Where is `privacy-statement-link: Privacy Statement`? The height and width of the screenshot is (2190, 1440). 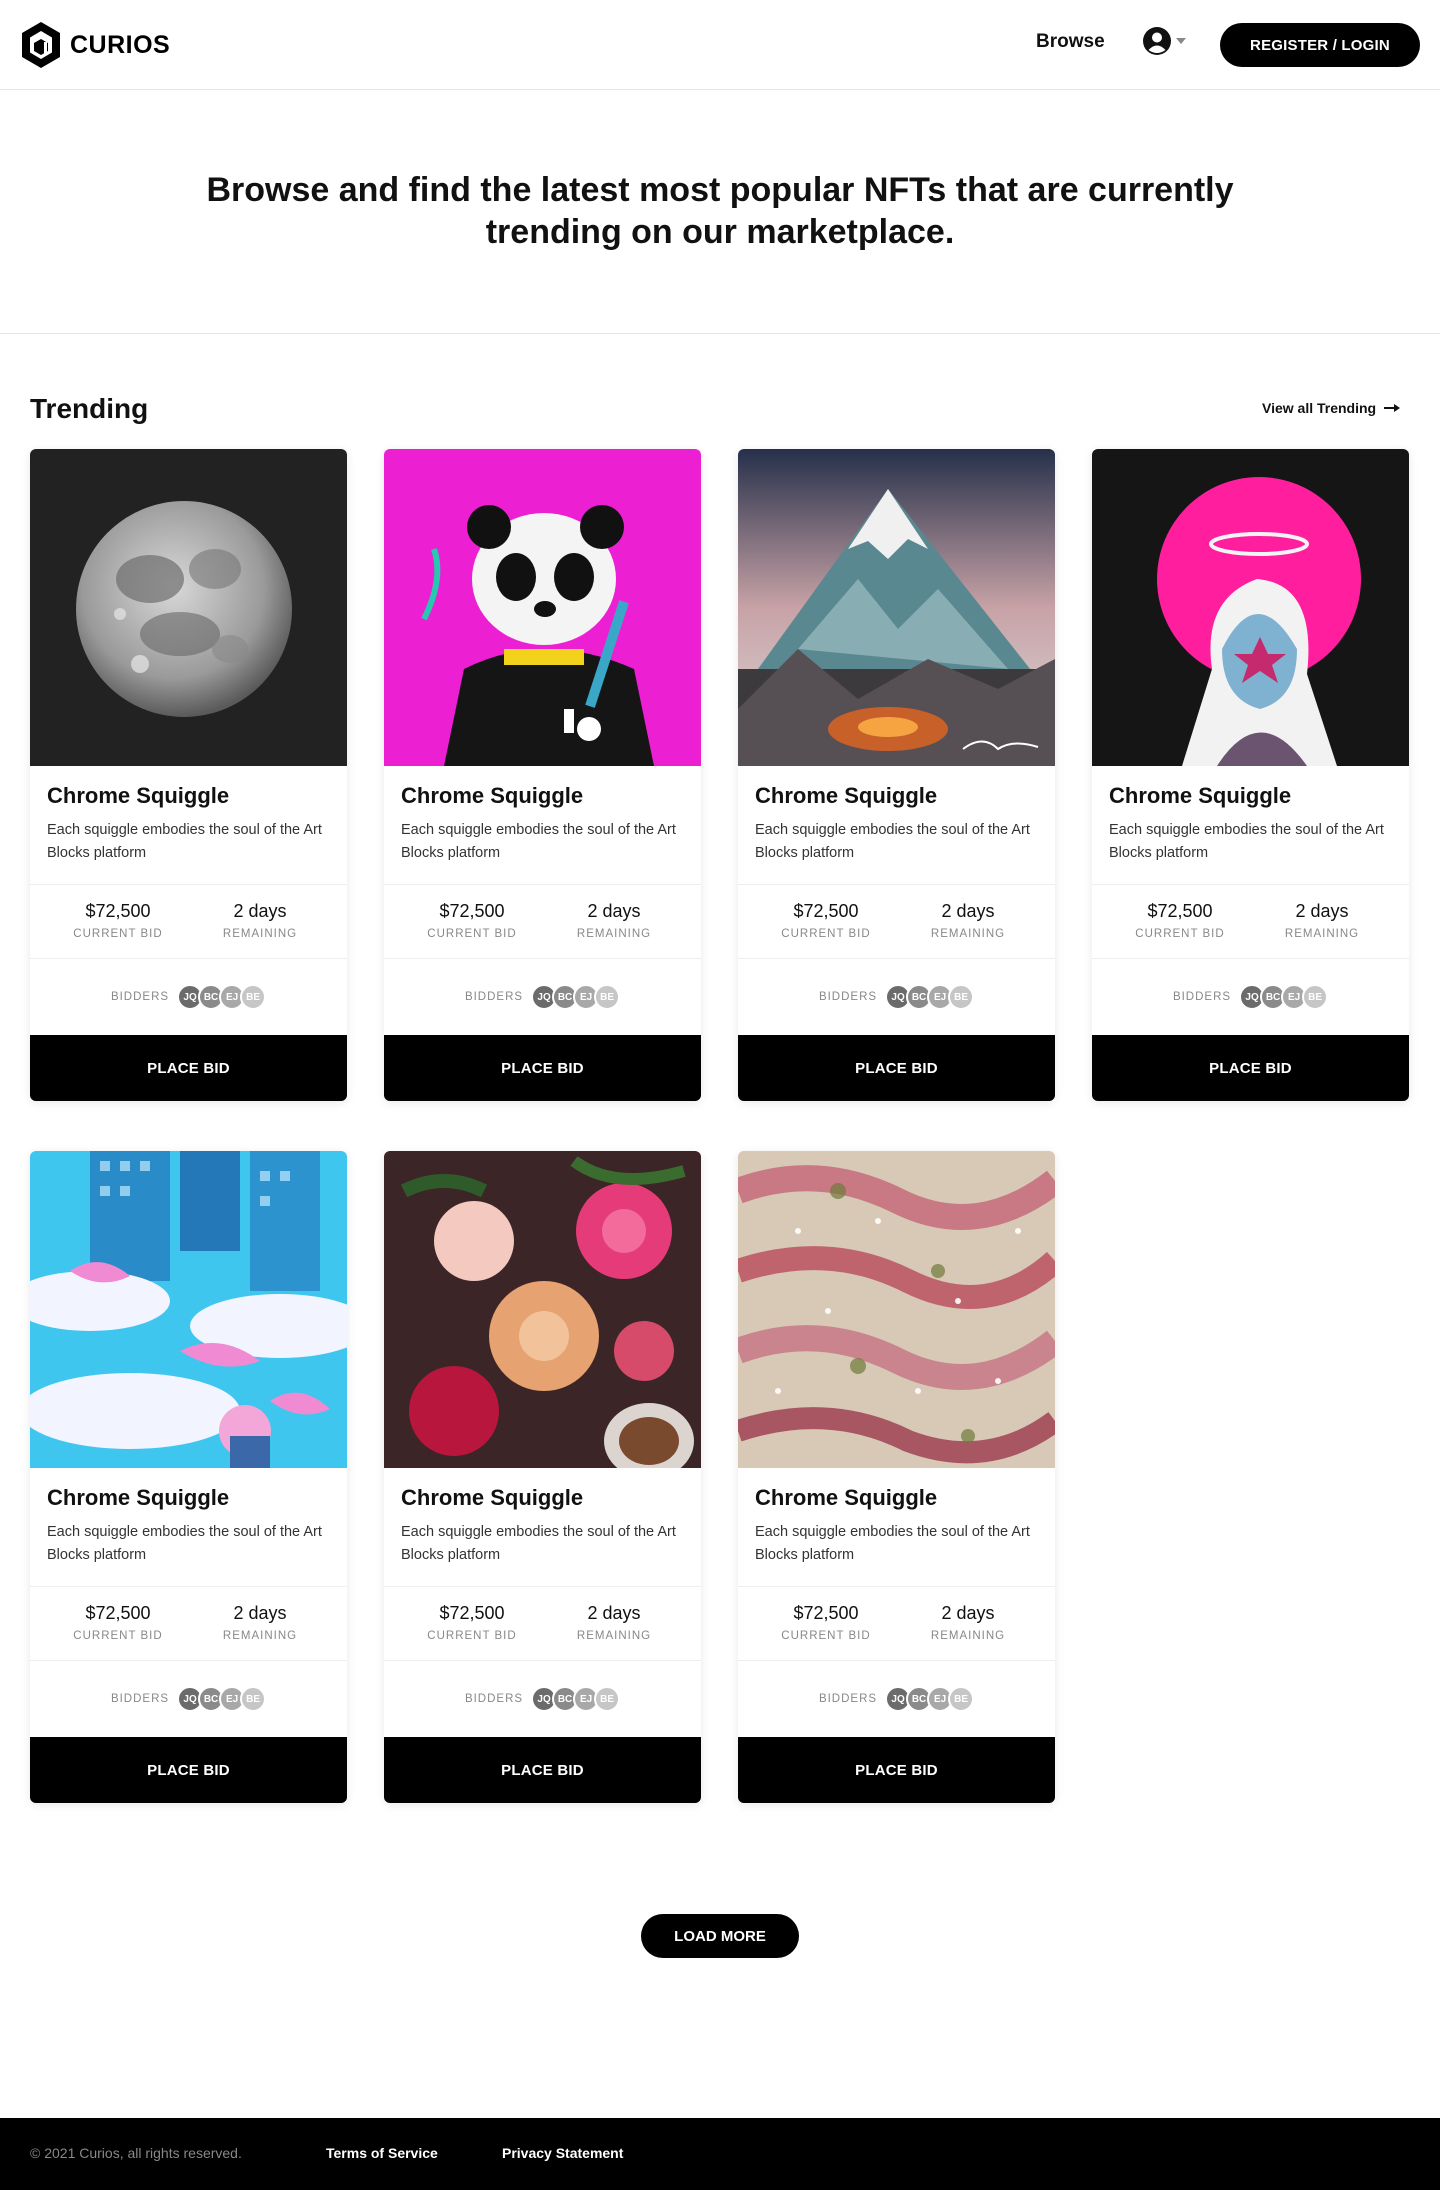 privacy-statement-link: Privacy Statement is located at coordinates (562, 2153).